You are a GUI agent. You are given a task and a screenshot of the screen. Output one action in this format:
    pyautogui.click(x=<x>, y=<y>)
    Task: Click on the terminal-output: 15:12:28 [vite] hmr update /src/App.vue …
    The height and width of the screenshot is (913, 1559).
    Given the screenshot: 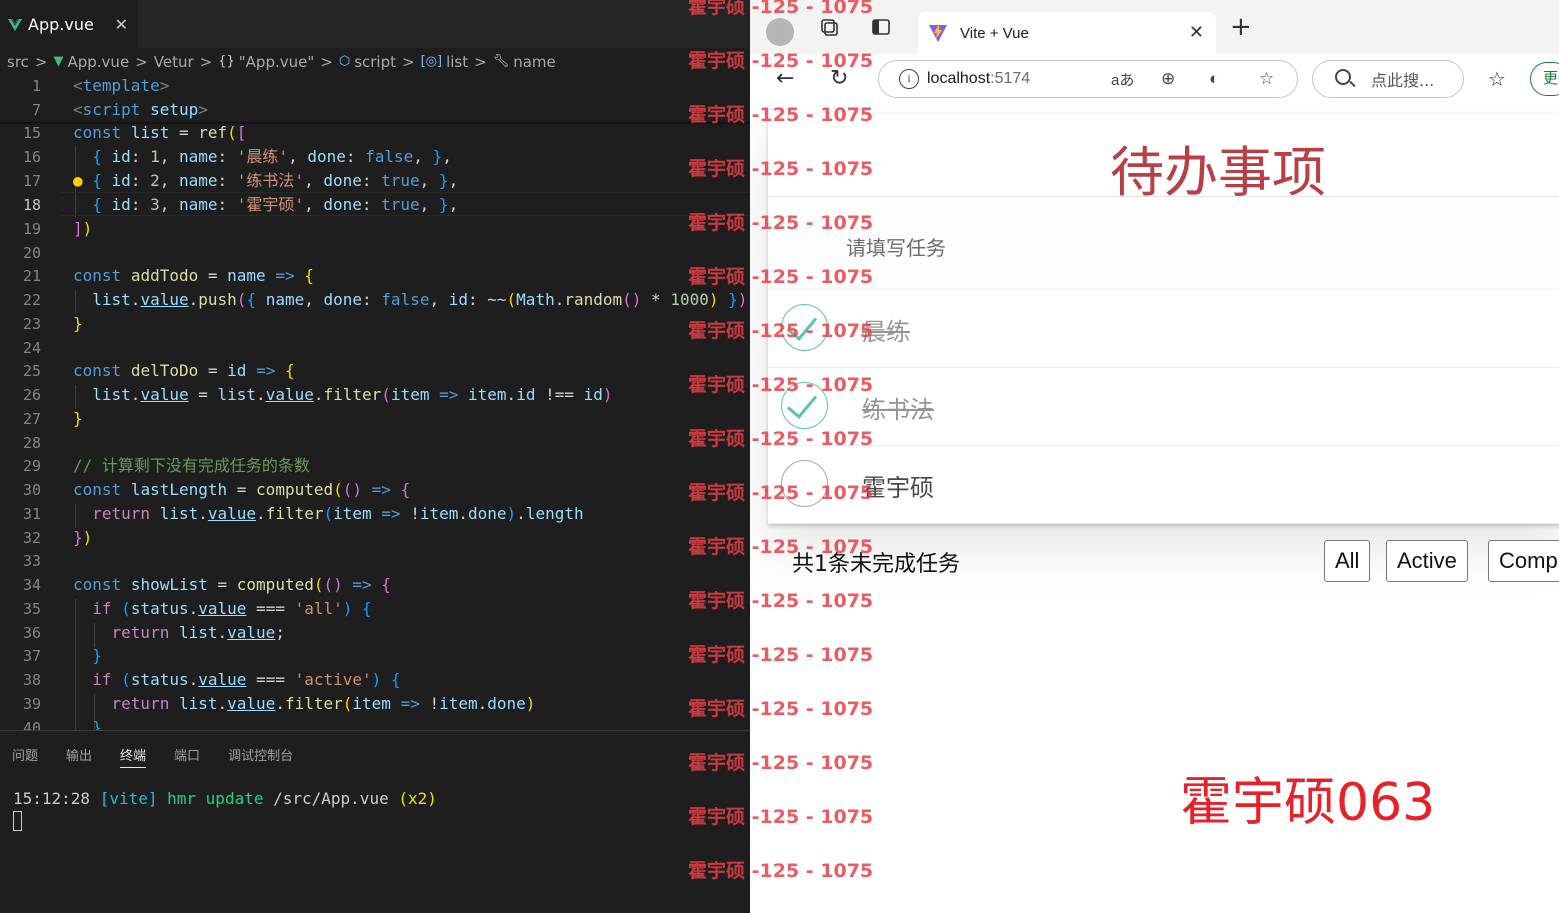 What is the action you would take?
    pyautogui.click(x=225, y=798)
    